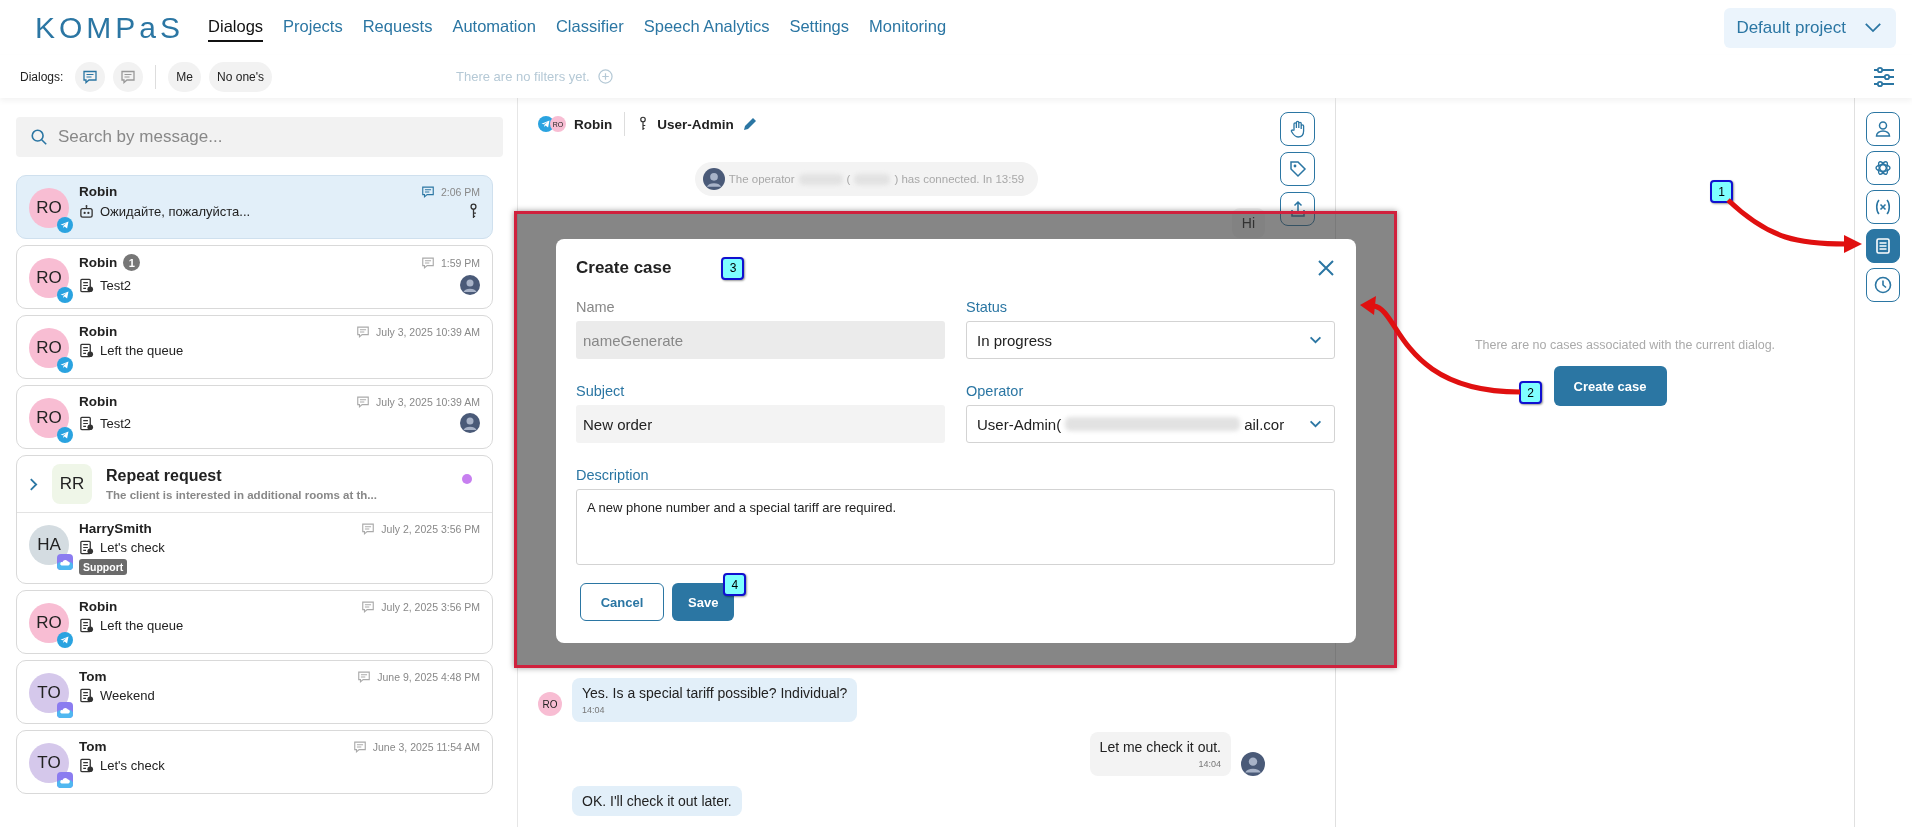  I want to click on tag-label: Support, so click(103, 567).